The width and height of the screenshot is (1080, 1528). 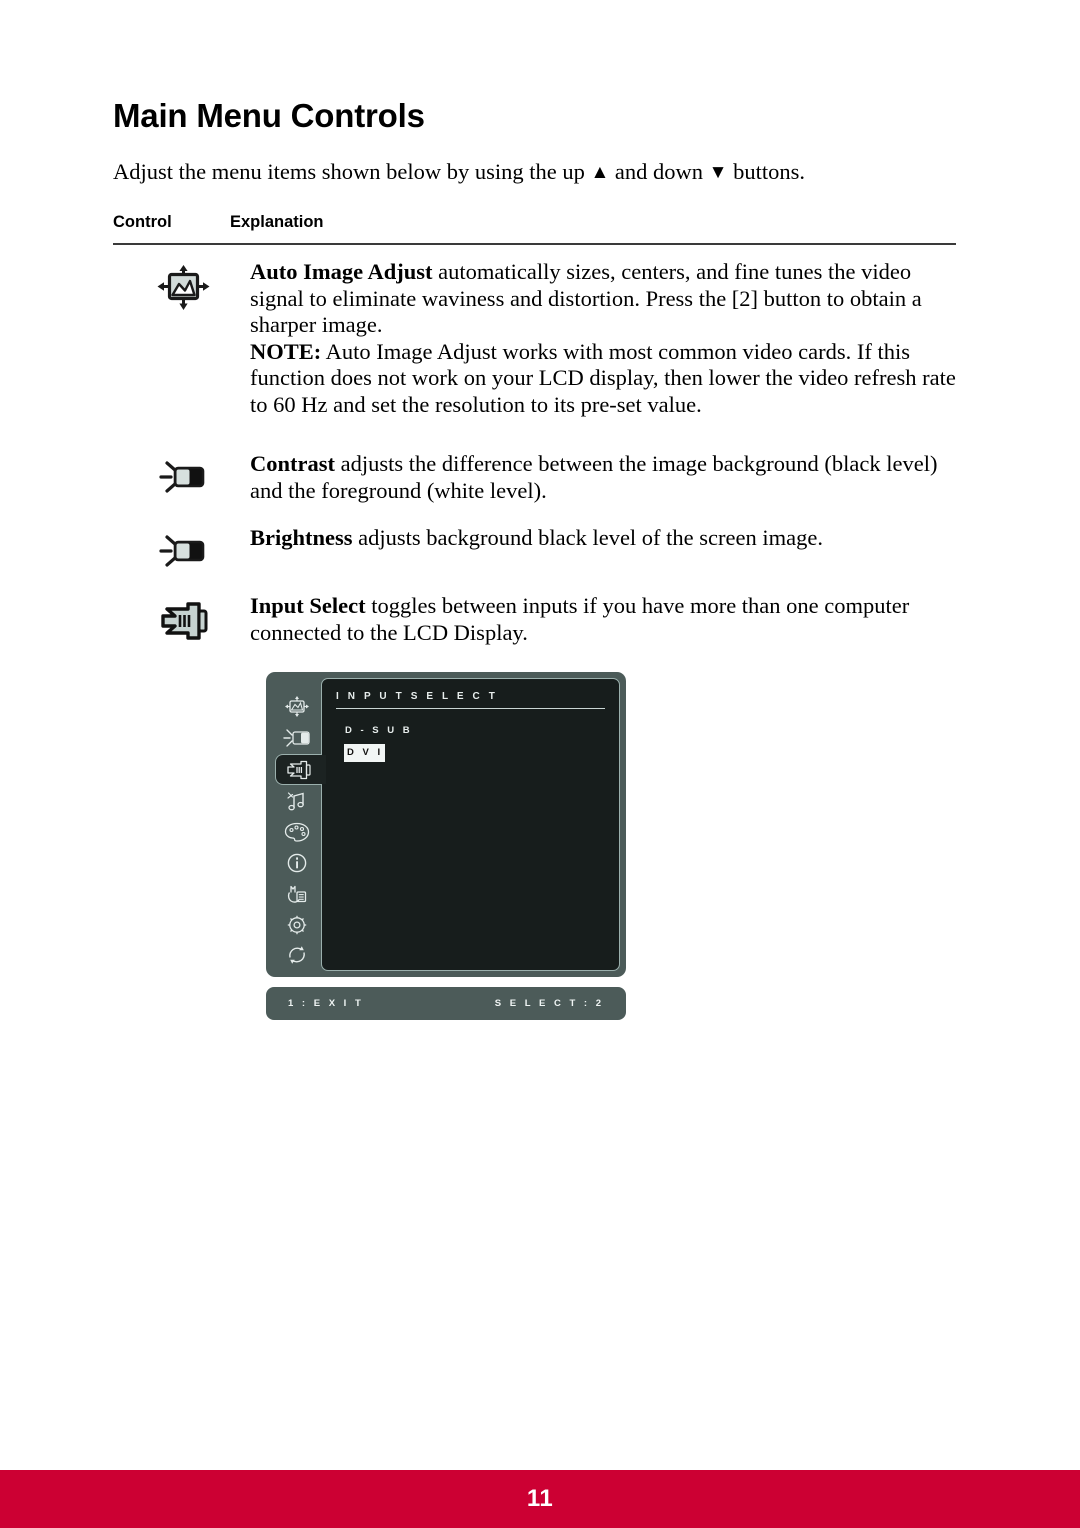 What do you see at coordinates (308, 605) in the screenshot?
I see `input-select-label: Input Select` at bounding box center [308, 605].